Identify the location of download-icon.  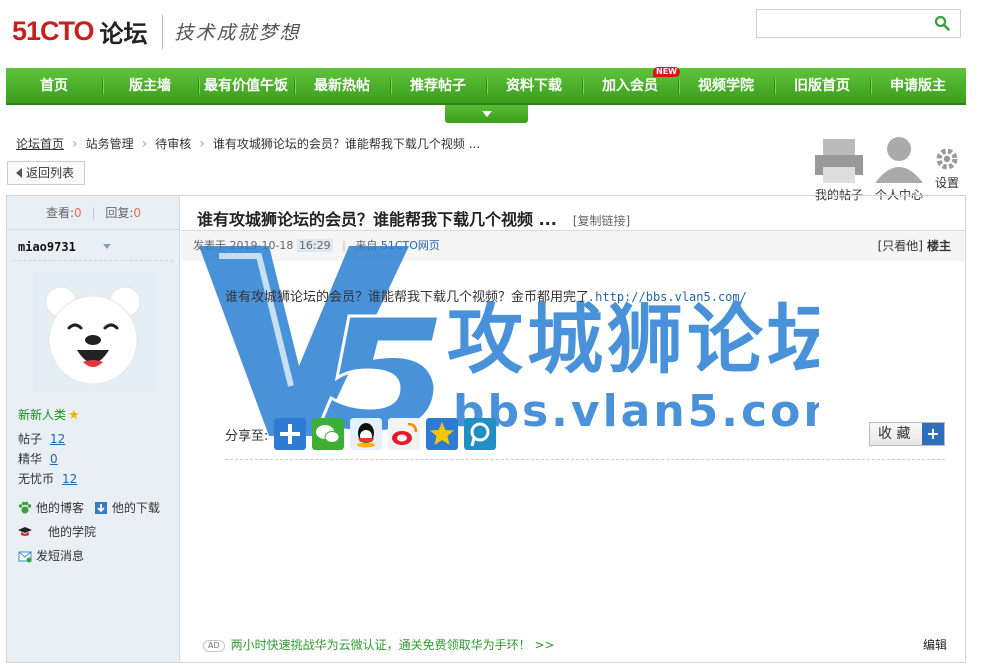
(100, 508).